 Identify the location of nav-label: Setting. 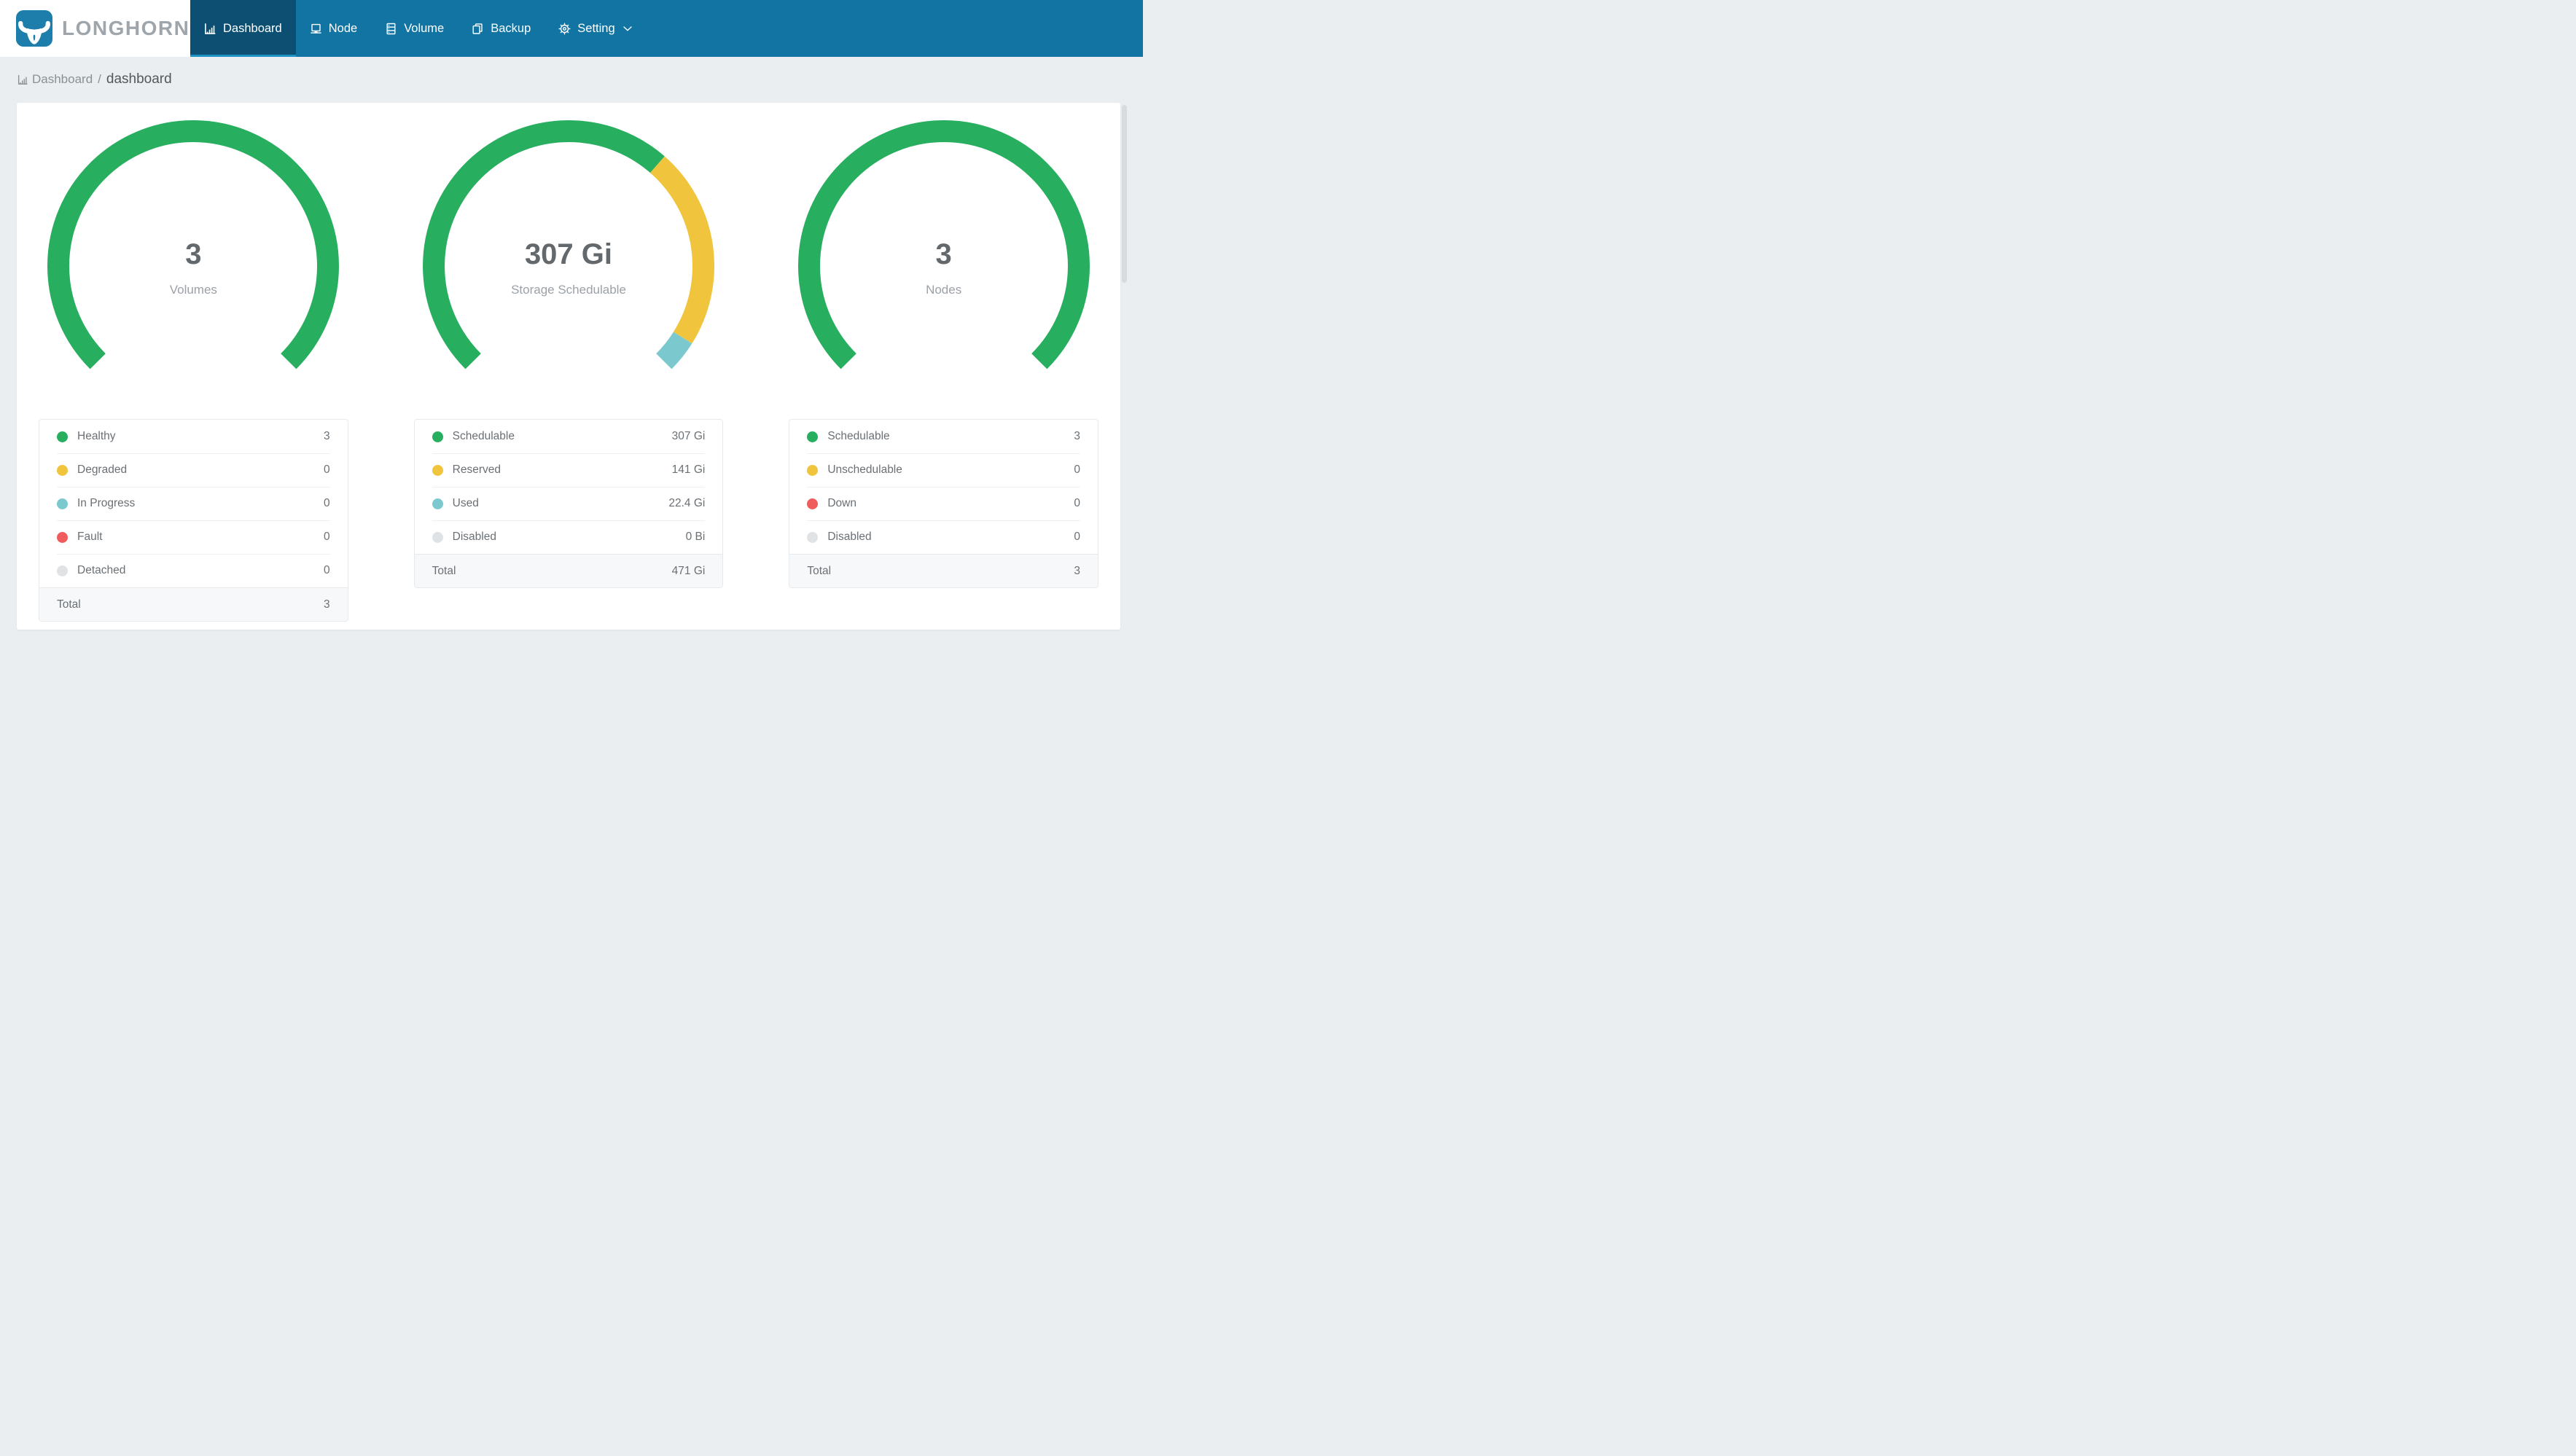
(596, 28).